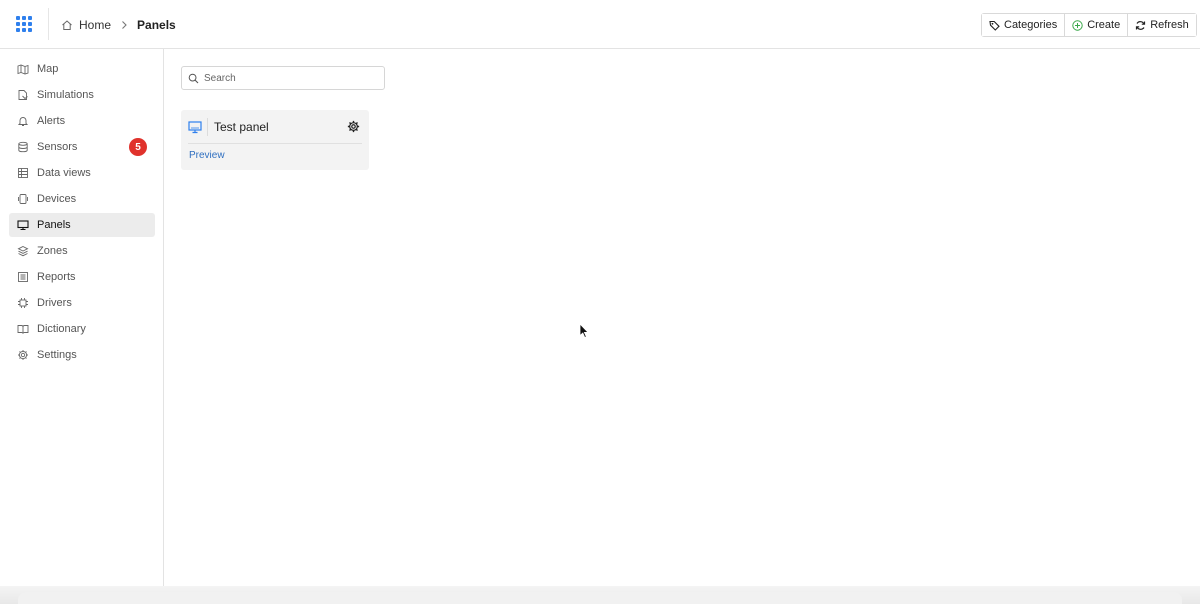  I want to click on book-icon, so click(23, 329).